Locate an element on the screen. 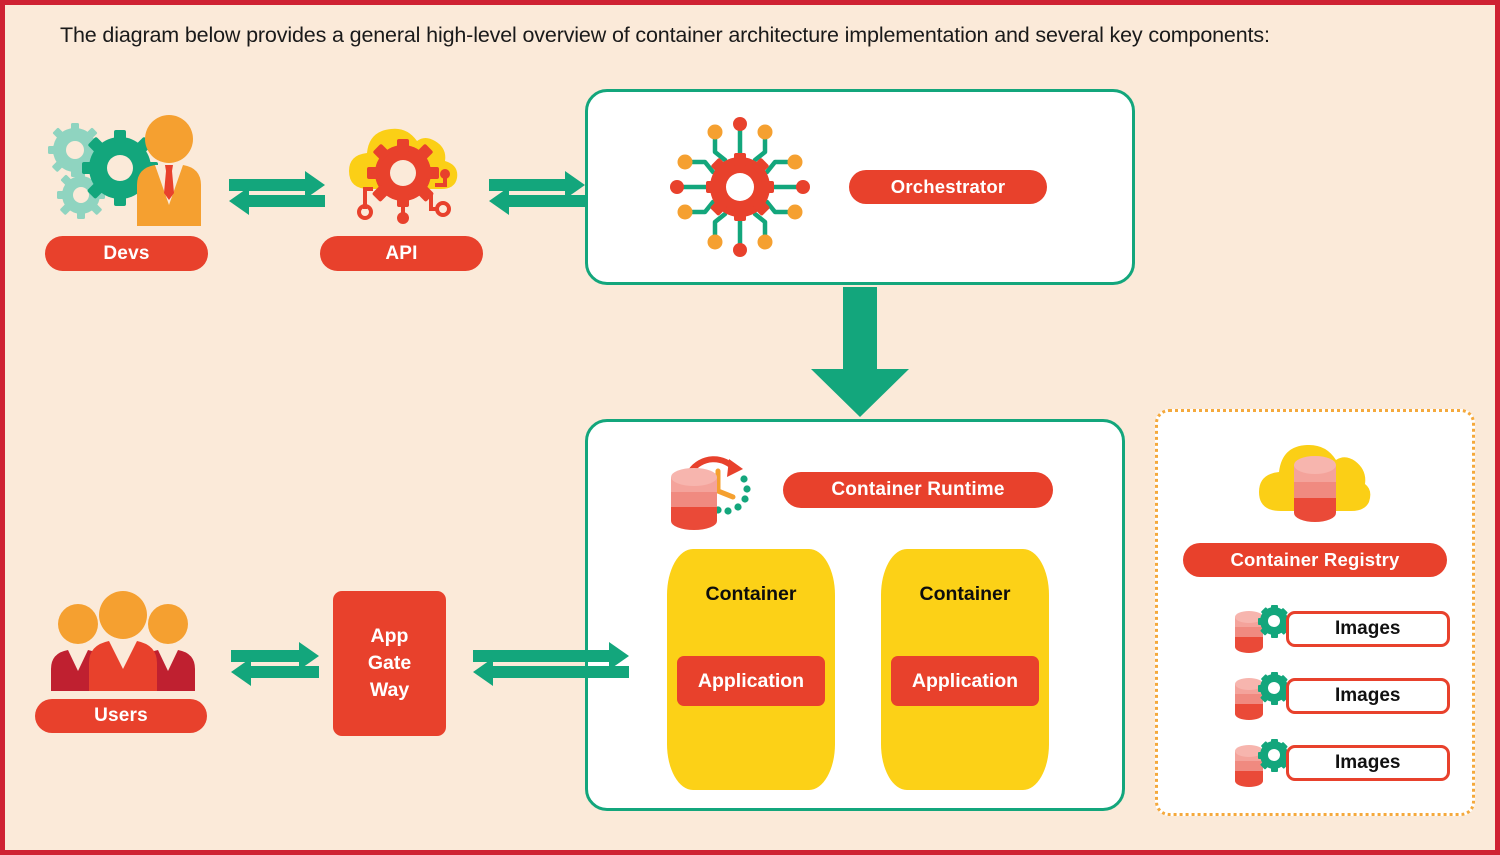 This screenshot has width=1500, height=855. app-gateway-box: App Gate Way is located at coordinates (389, 663).